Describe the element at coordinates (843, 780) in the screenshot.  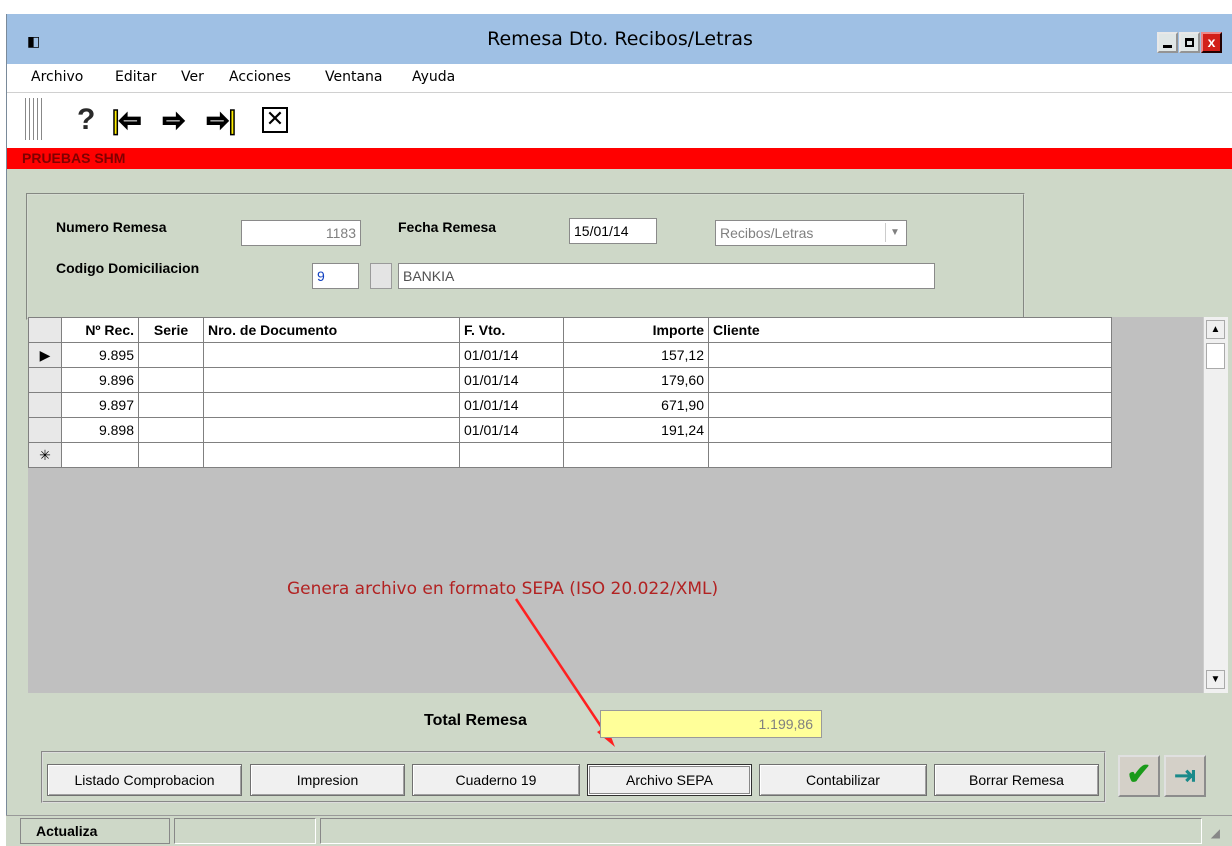
I see `contabilizar-button: Contabilizar` at that location.